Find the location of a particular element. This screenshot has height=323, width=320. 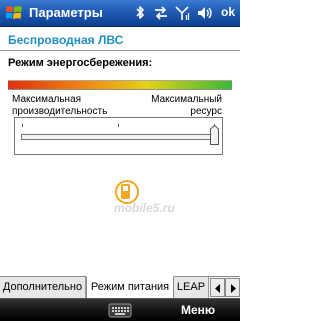

tab-leap: LEAP is located at coordinates (191, 287).